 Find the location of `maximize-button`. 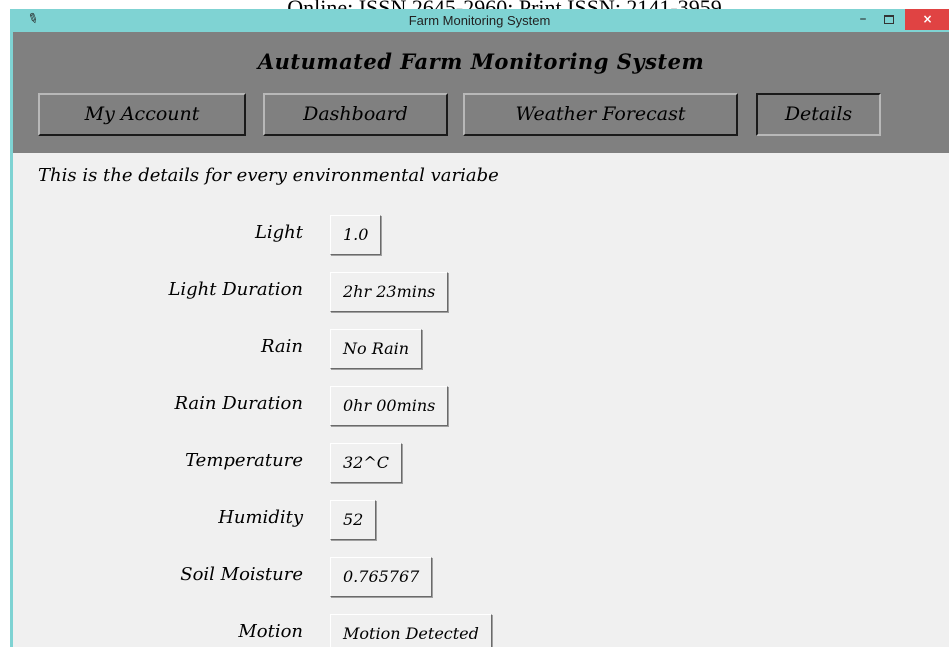

maximize-button is located at coordinates (889, 19).